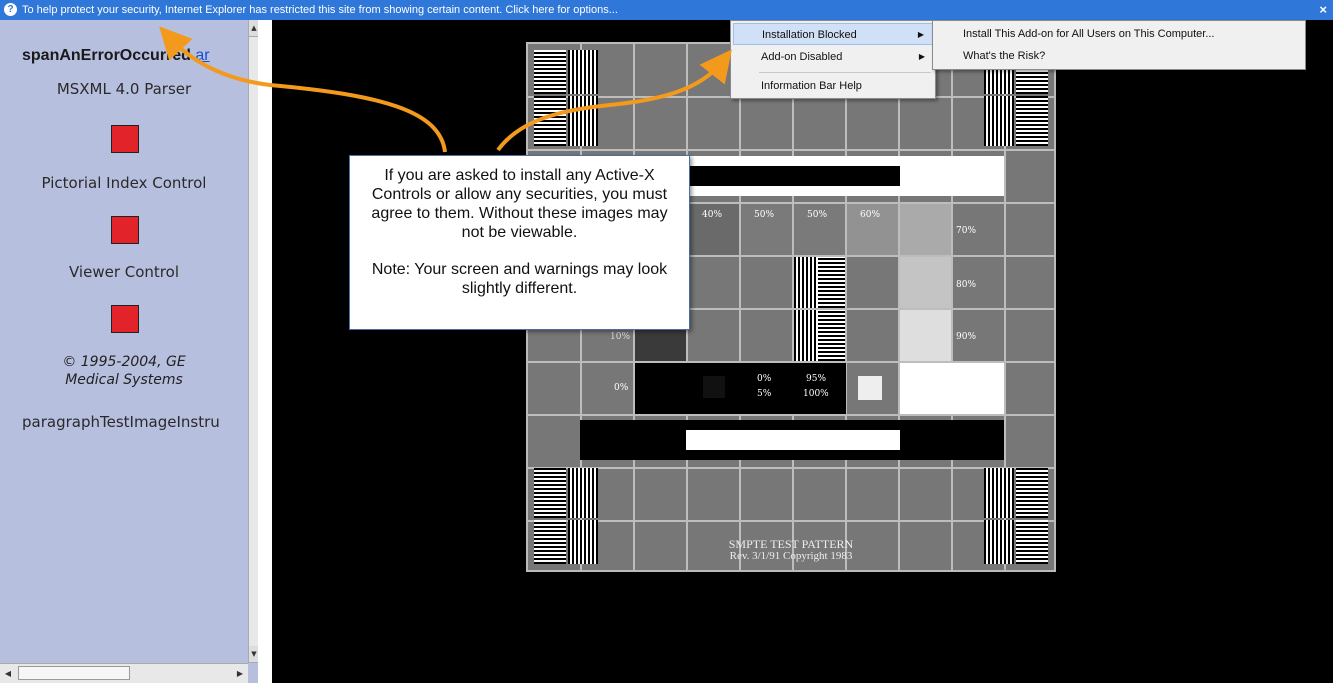  Describe the element at coordinates (1004, 56) in the screenshot. I see `menu-item-label: What's the Risk?` at that location.